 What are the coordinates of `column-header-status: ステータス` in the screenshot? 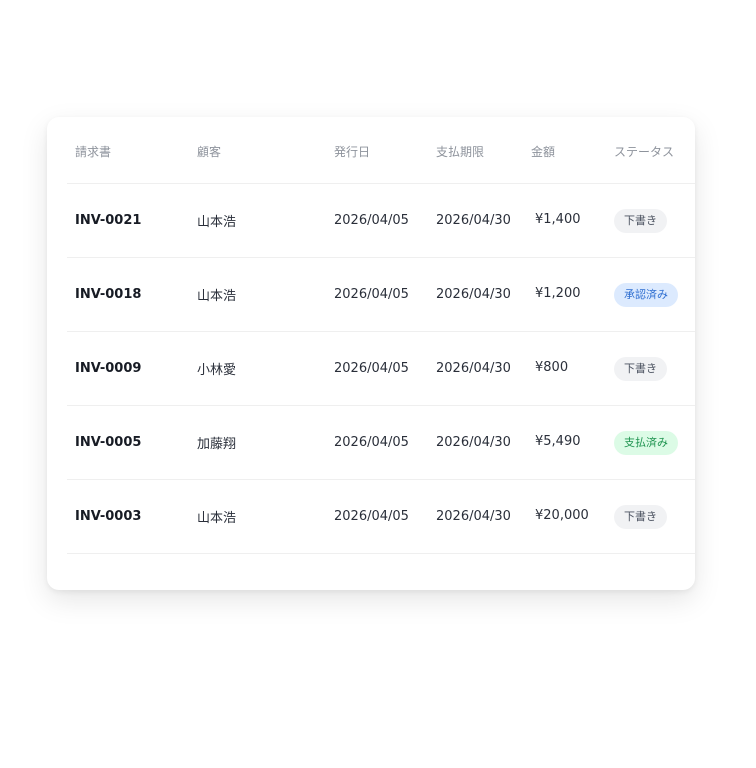 It's located at (644, 151).